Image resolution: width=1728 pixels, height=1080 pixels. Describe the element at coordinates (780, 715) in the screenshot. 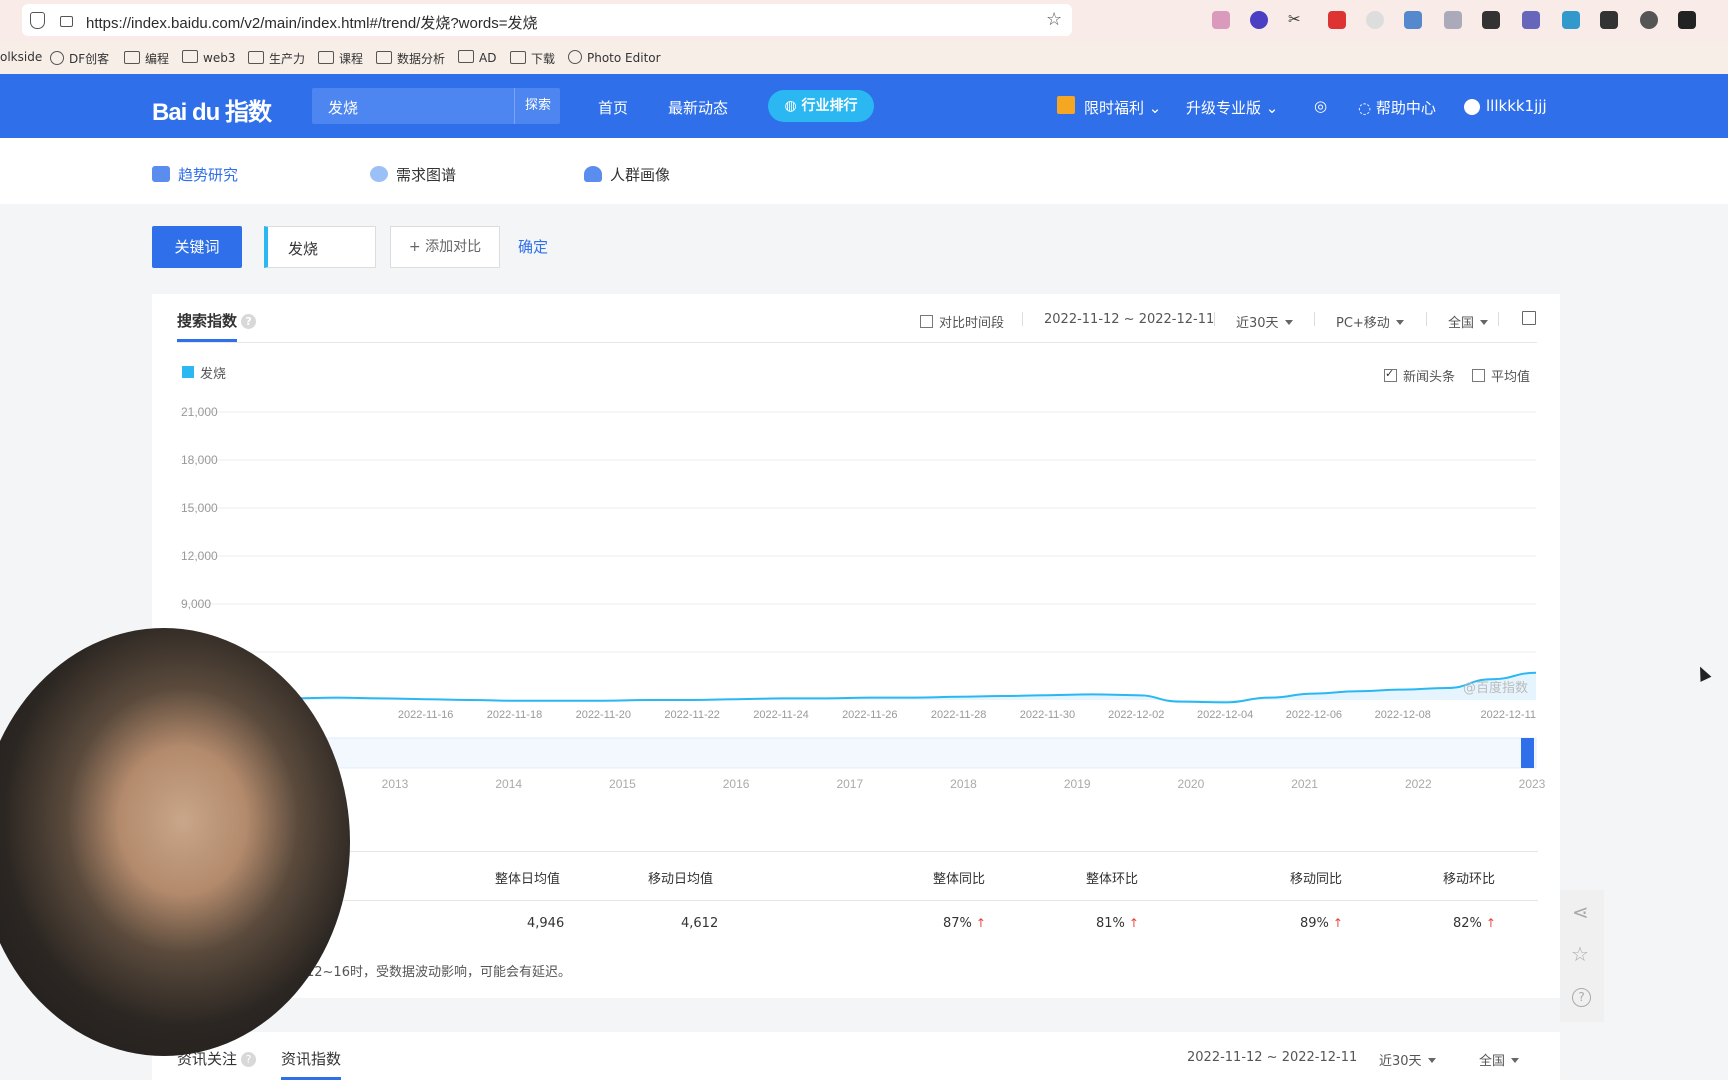

I see `x-tick-label: 2022-11-24` at that location.